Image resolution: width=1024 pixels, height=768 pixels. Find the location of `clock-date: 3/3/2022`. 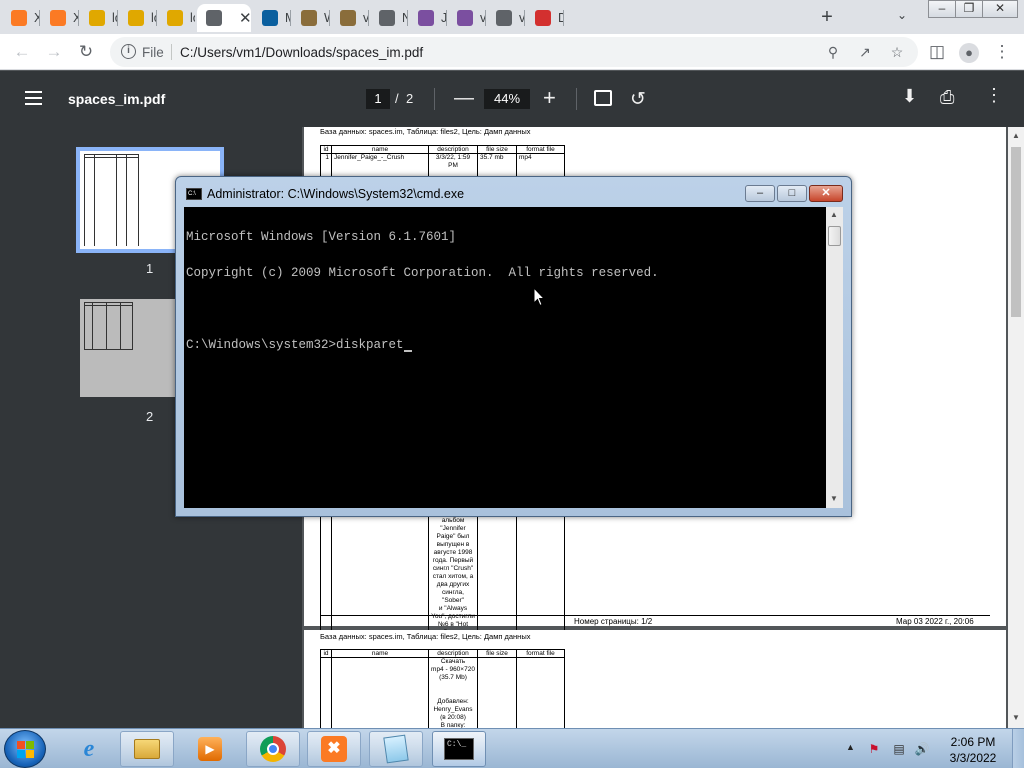

clock-date: 3/3/2022 is located at coordinates (973, 758).